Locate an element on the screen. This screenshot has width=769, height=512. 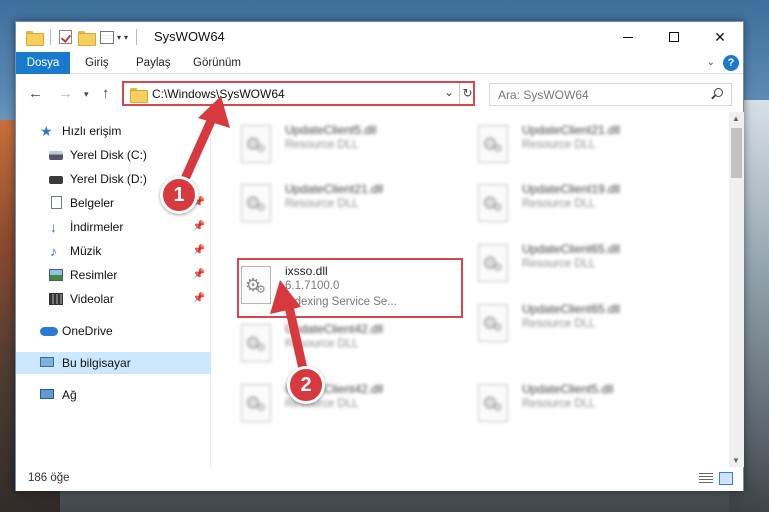
help-icon: ? is located at coordinates (731, 63).